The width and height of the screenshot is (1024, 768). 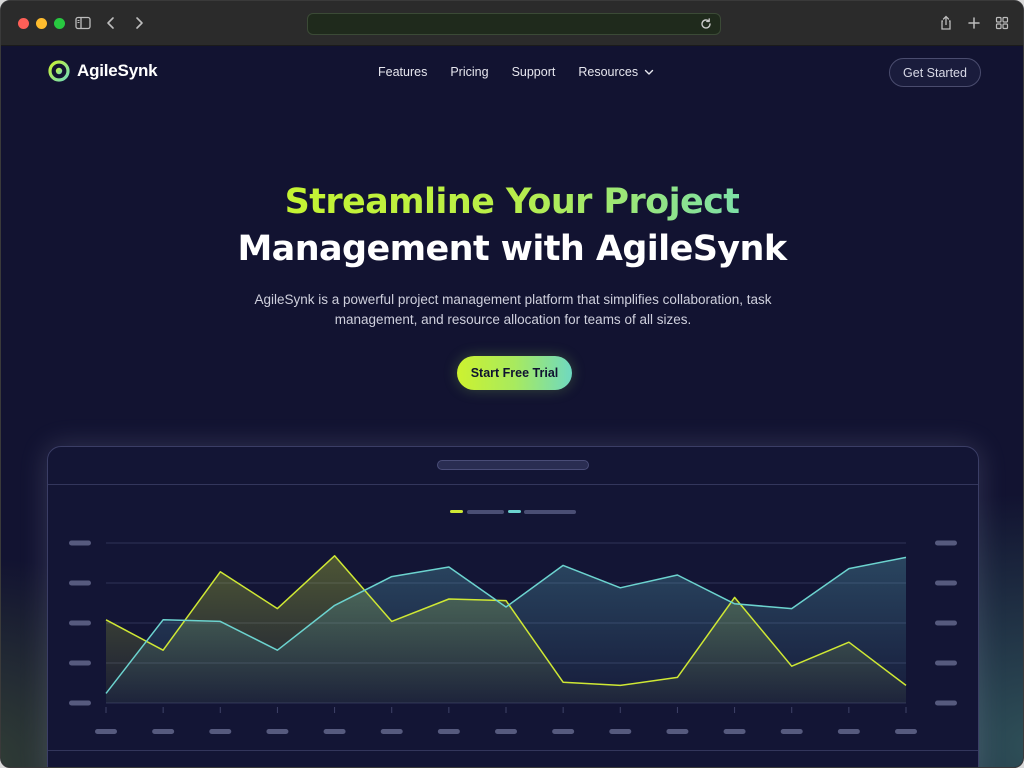 What do you see at coordinates (935, 72) in the screenshot?
I see `get-started-button: Get Started` at bounding box center [935, 72].